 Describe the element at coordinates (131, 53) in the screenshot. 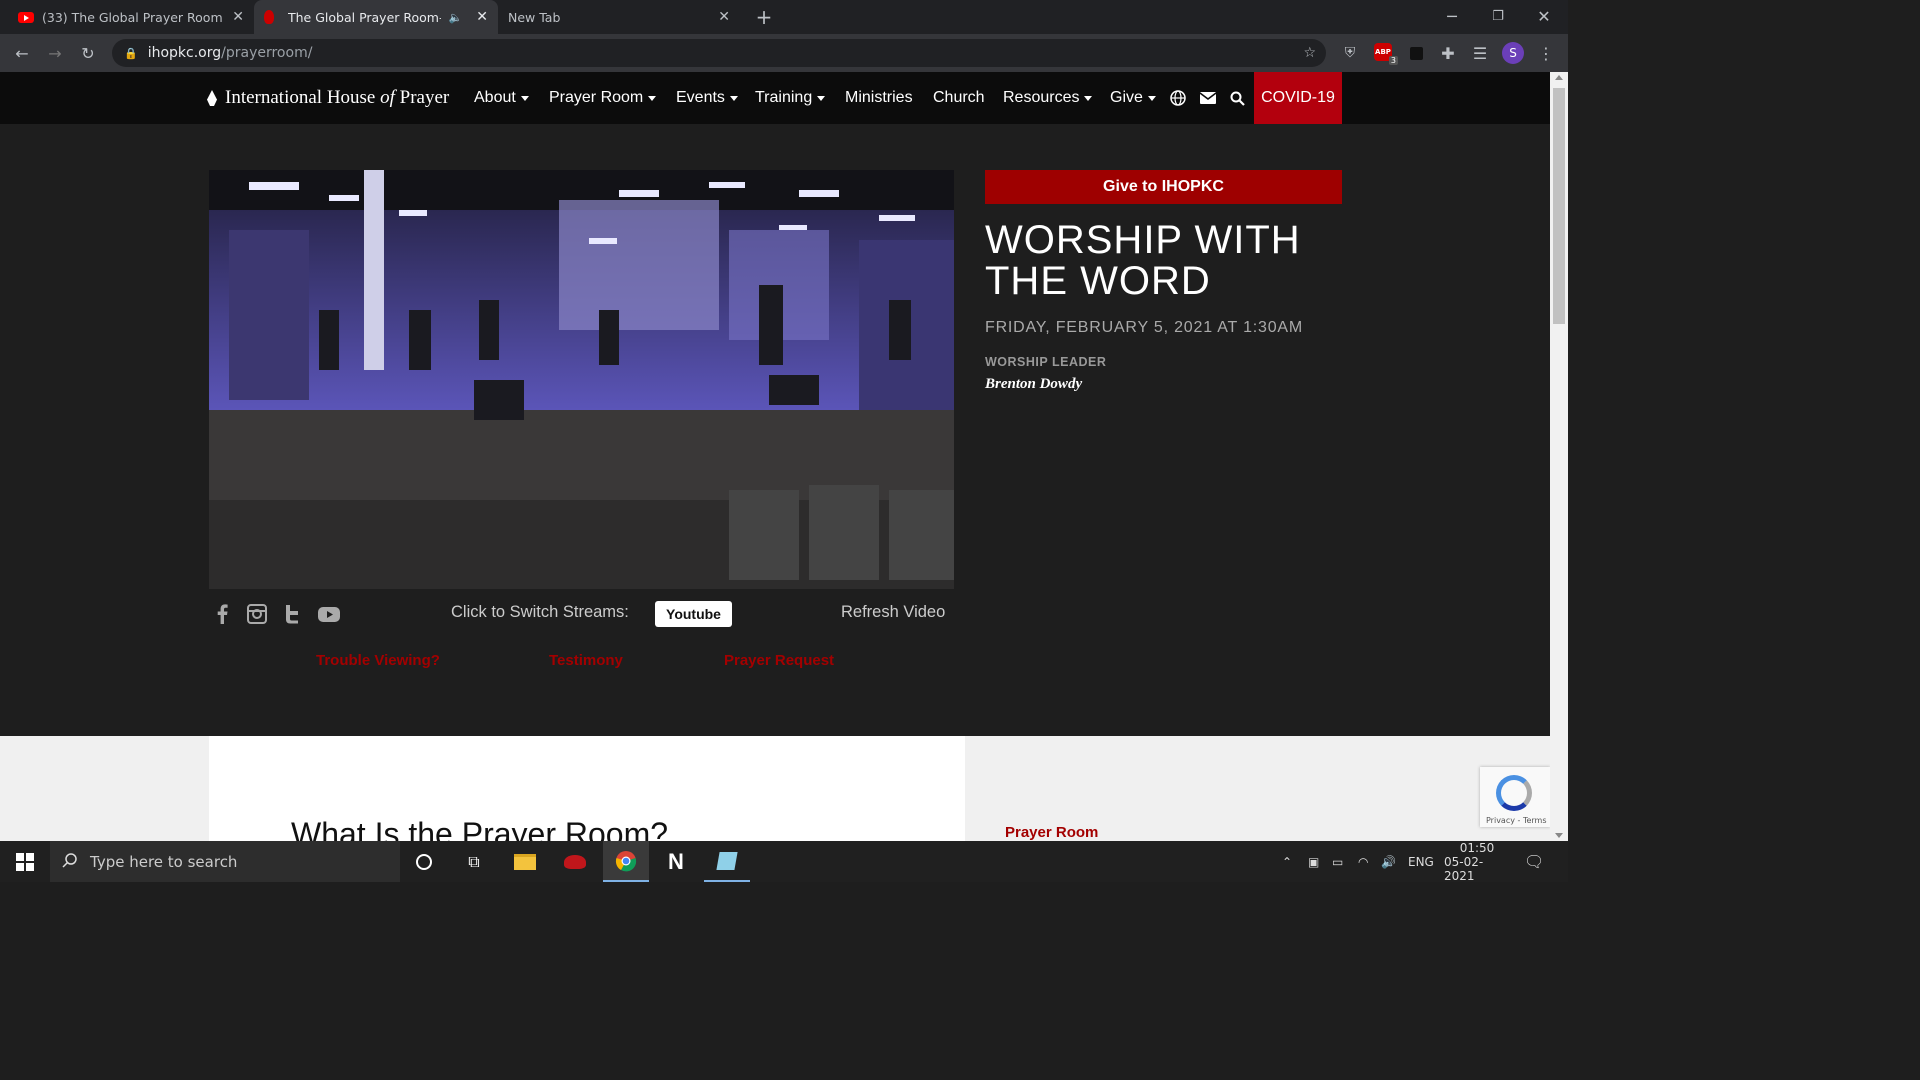

I see `lock-icon: 🔒` at that location.